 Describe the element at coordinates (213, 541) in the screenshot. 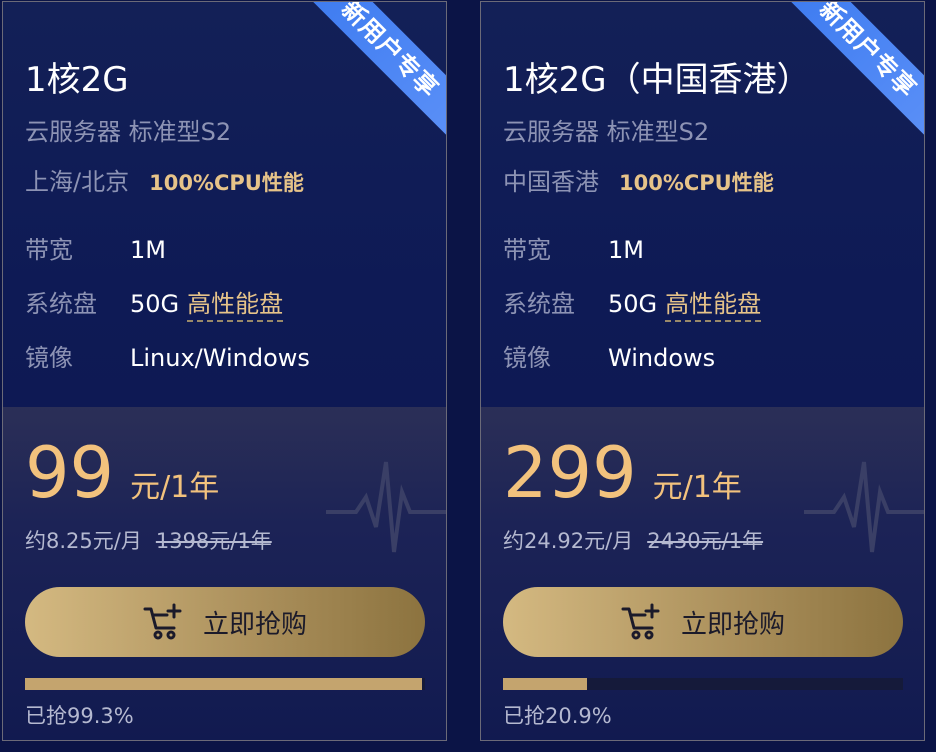

I see `original-price: 1398元/1年` at that location.